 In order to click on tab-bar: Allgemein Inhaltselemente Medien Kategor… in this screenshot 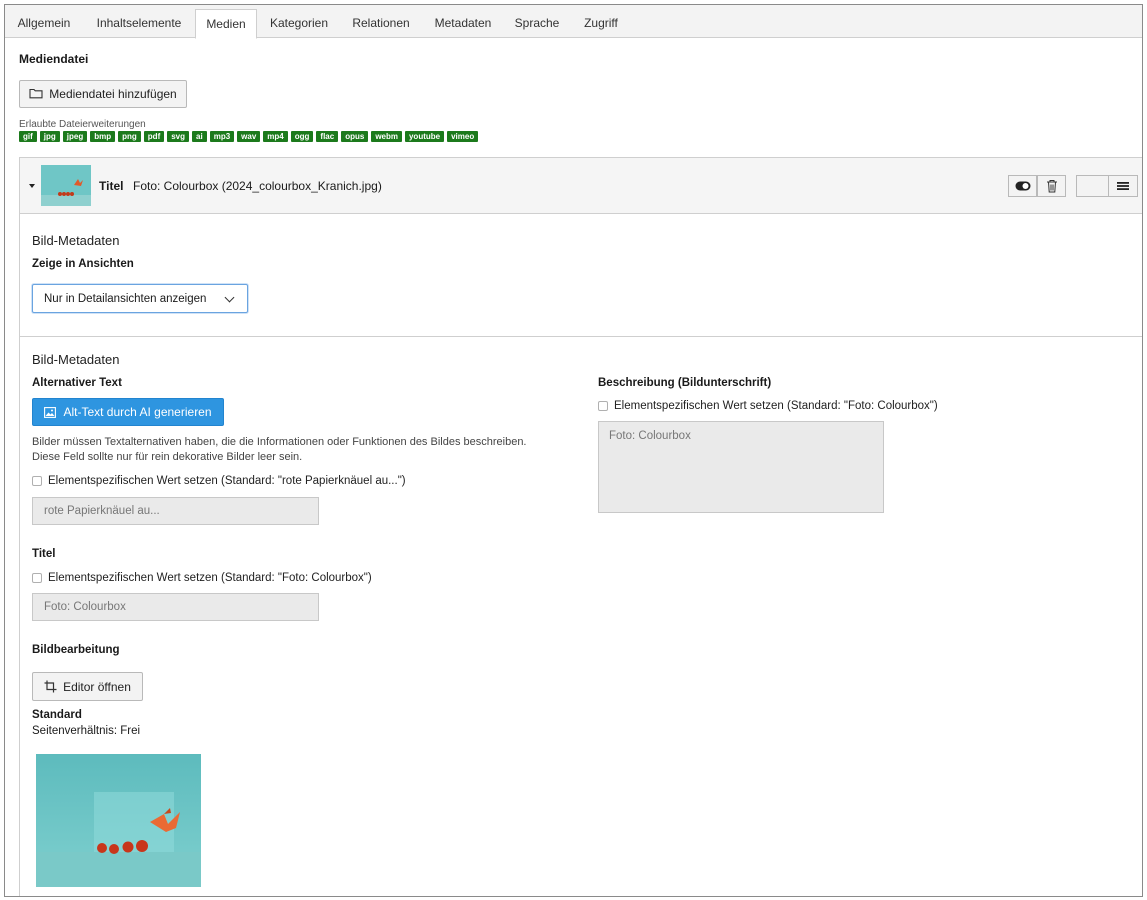, I will do `click(573, 22)`.